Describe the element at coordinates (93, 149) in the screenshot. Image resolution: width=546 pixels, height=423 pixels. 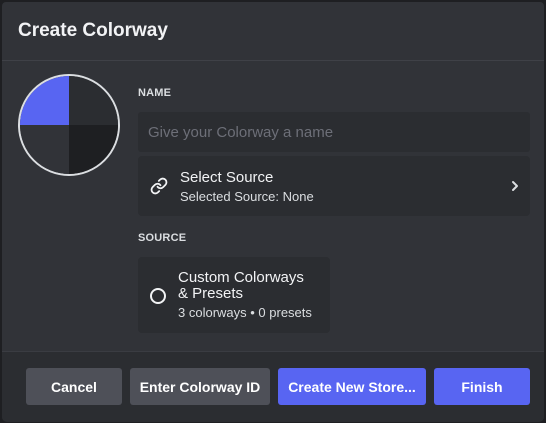
I see `preview-swatch-tertiary` at that location.